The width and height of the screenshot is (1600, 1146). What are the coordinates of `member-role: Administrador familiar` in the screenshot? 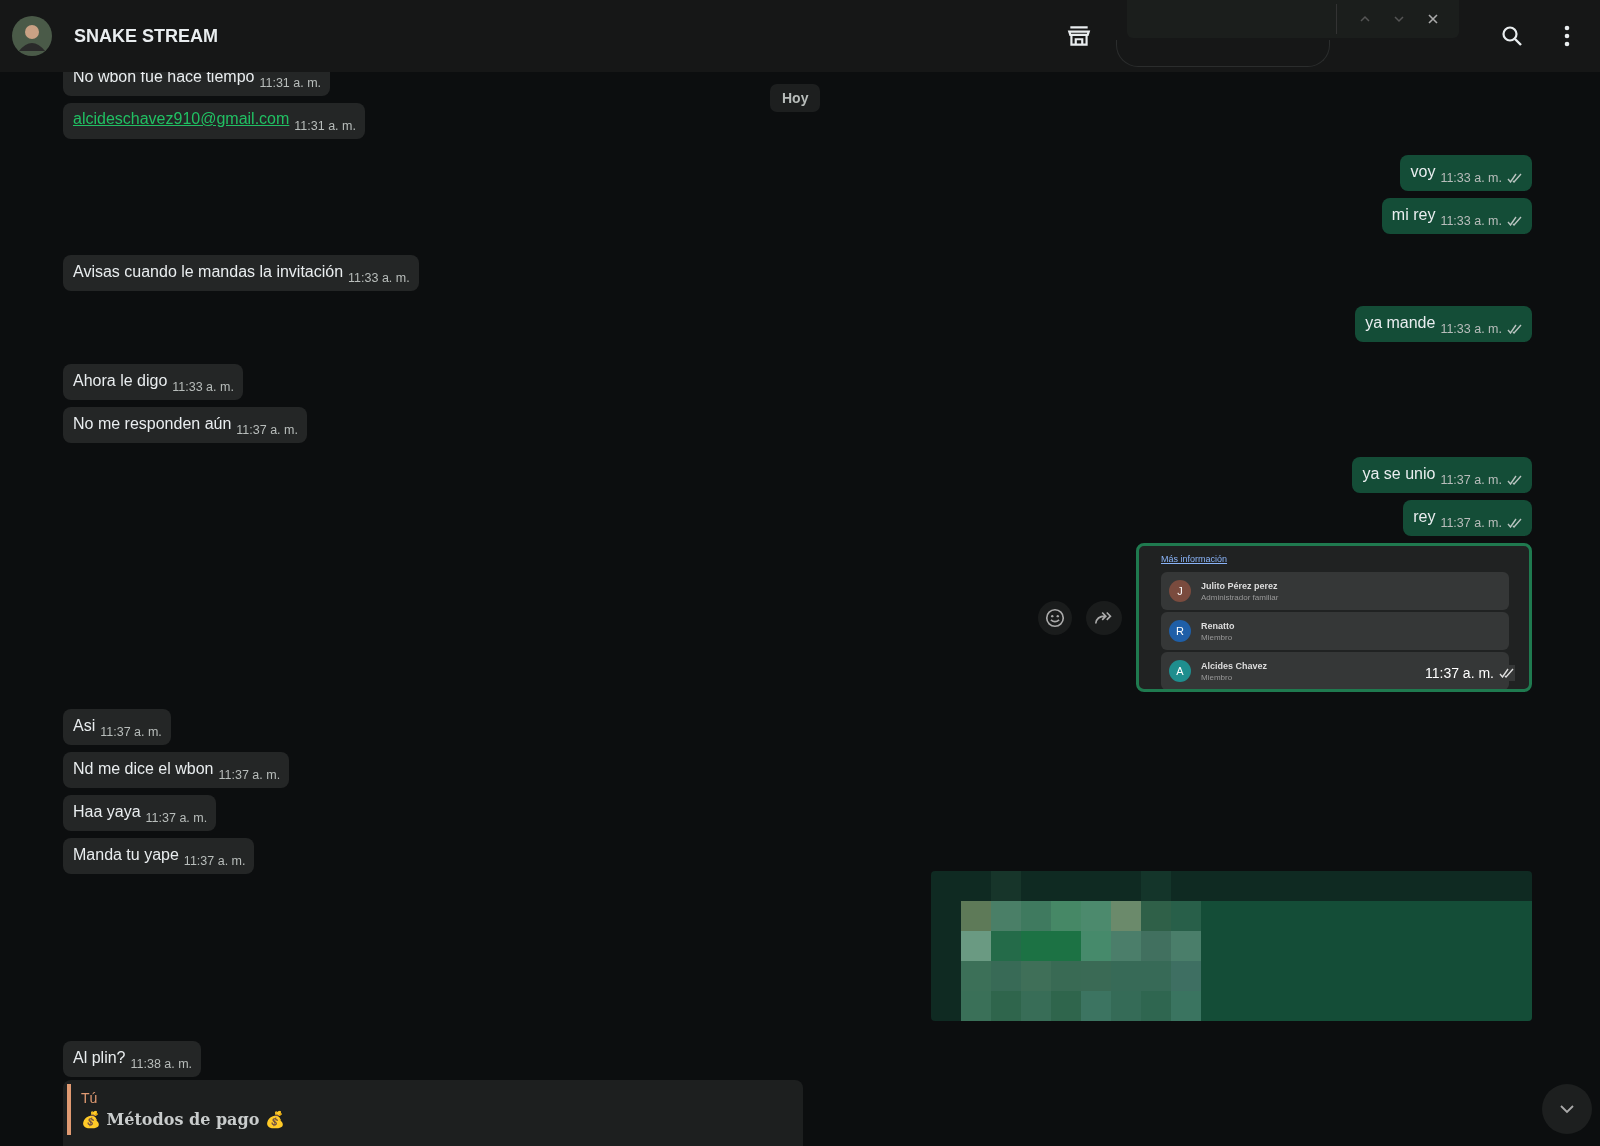 It's located at (1240, 597).